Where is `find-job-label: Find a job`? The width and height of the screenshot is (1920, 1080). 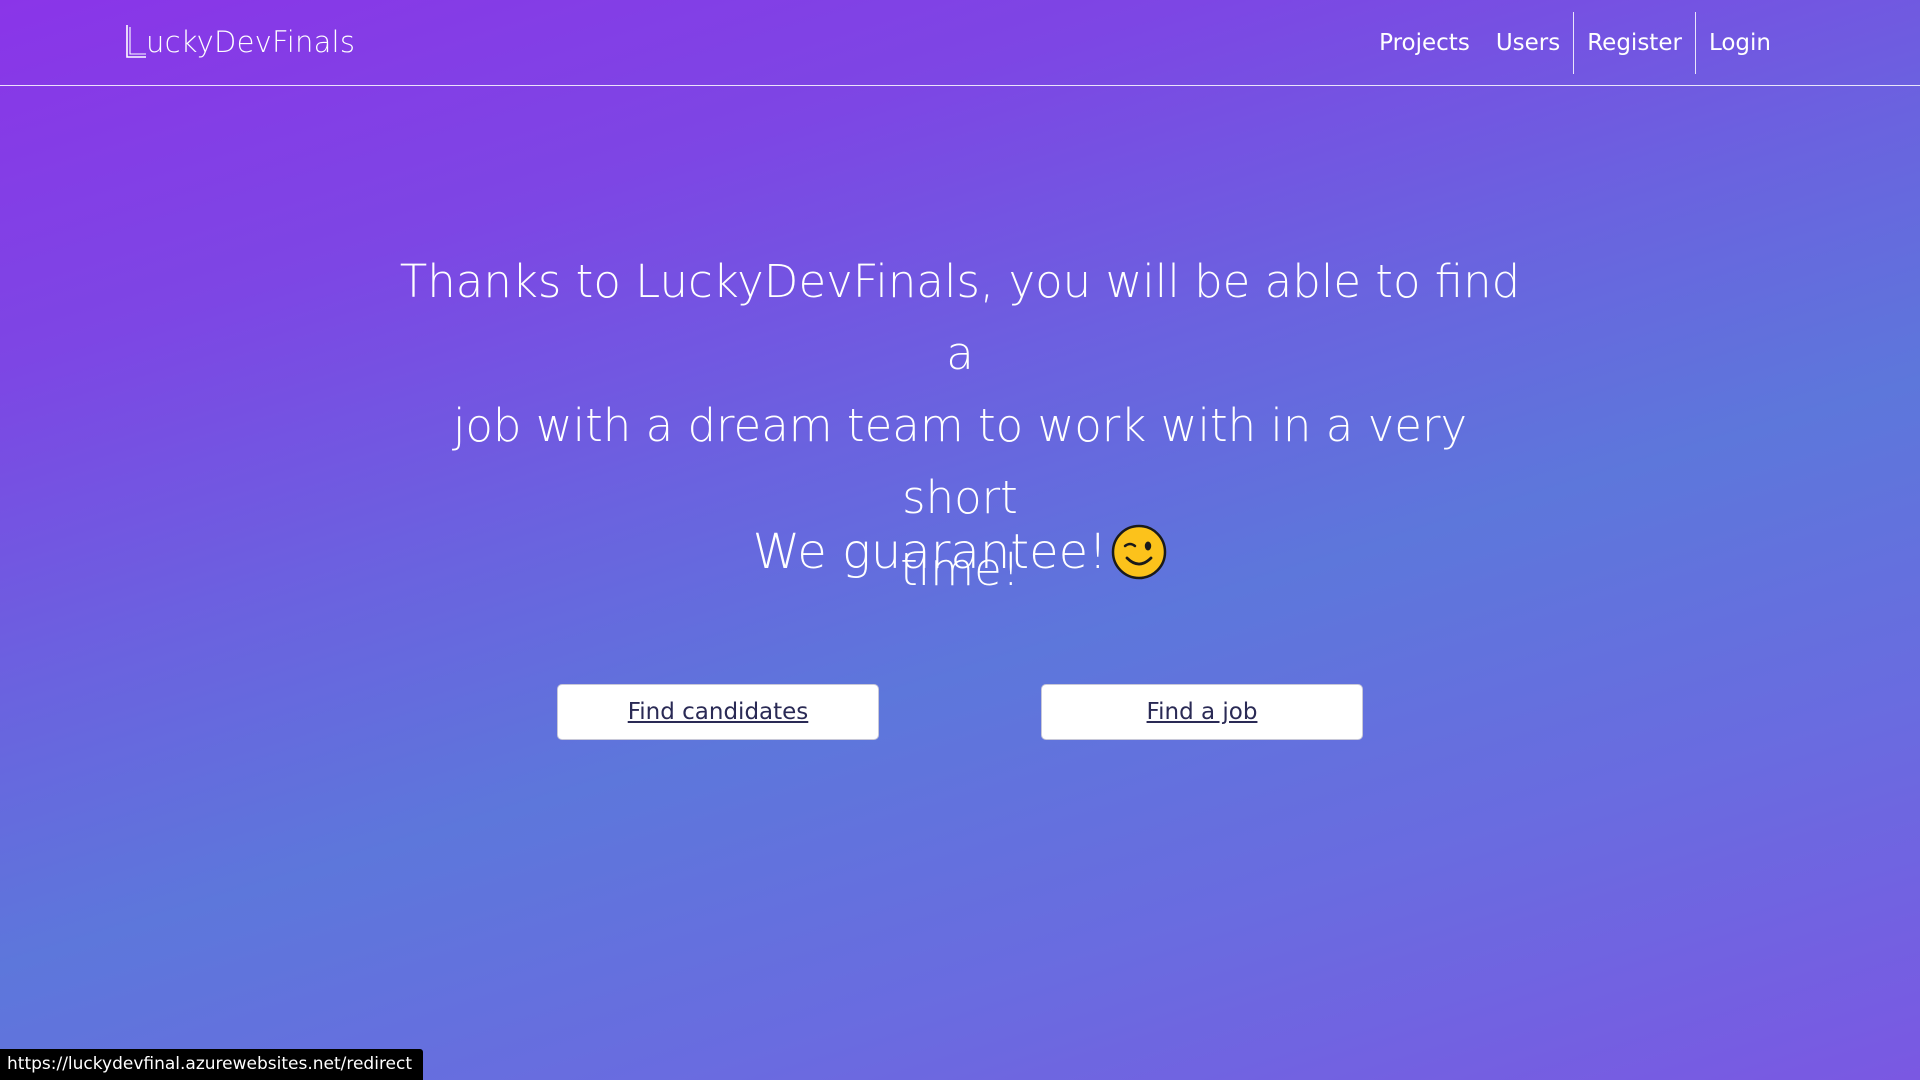 find-job-label: Find a job is located at coordinates (1202, 712).